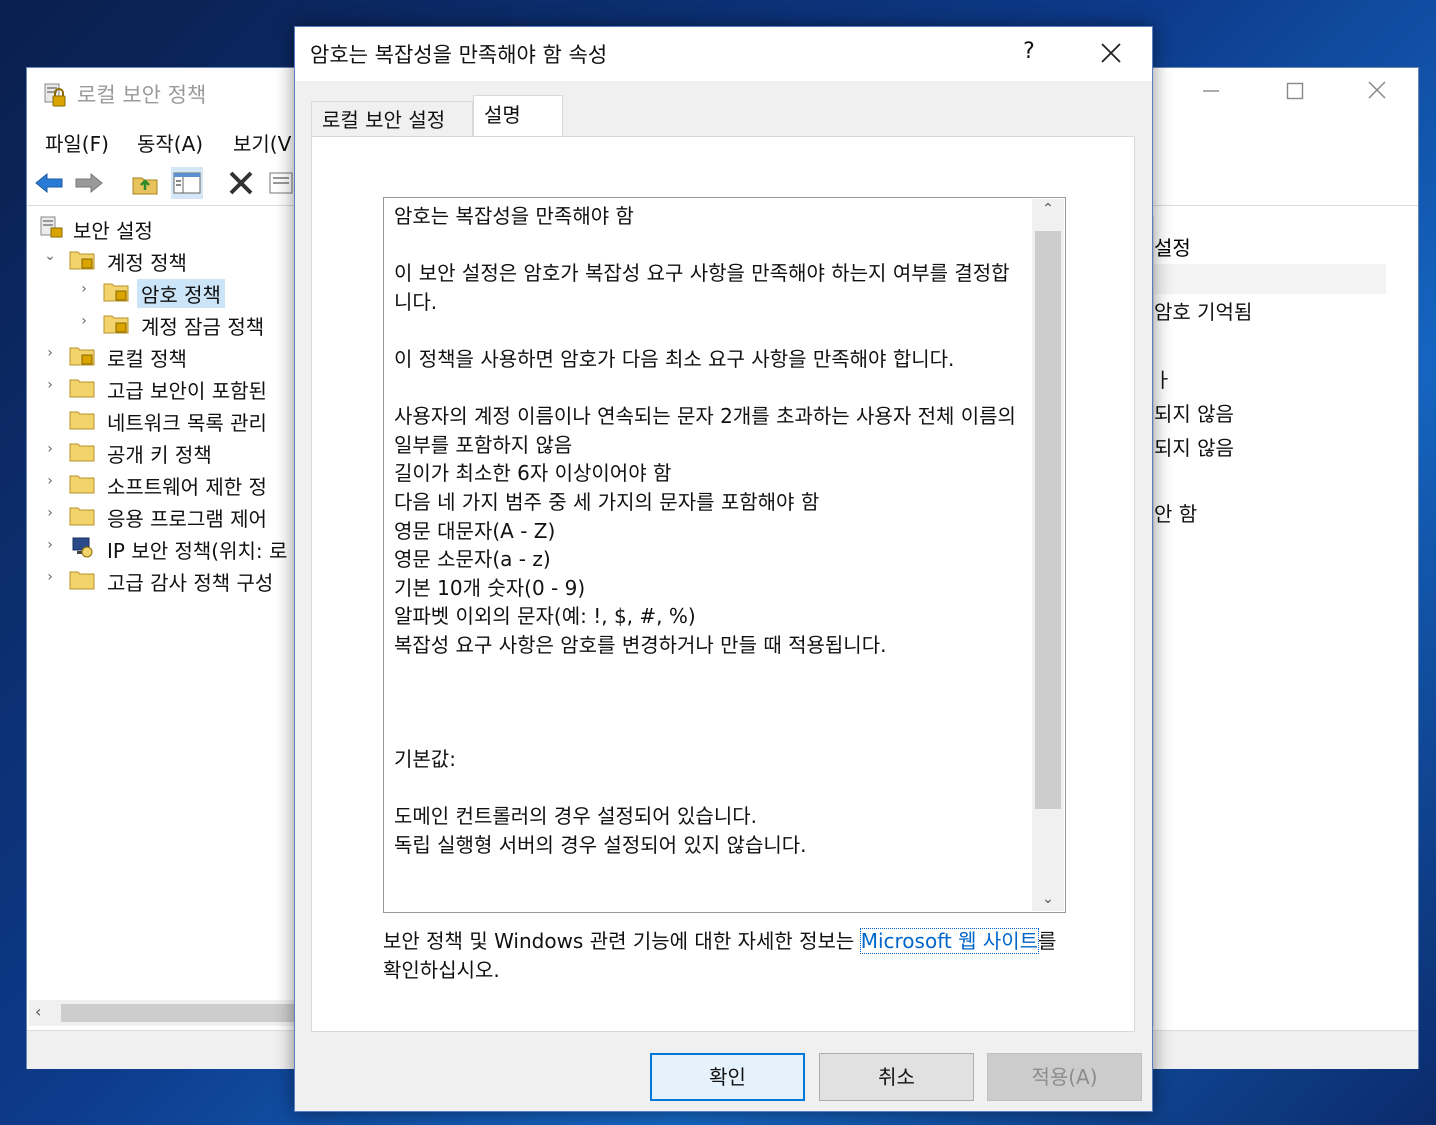  I want to click on details-pane: 설정 암호 기억됨 ㅏ 되지 않음 되지 않음 안 함, so click(1286, 621).